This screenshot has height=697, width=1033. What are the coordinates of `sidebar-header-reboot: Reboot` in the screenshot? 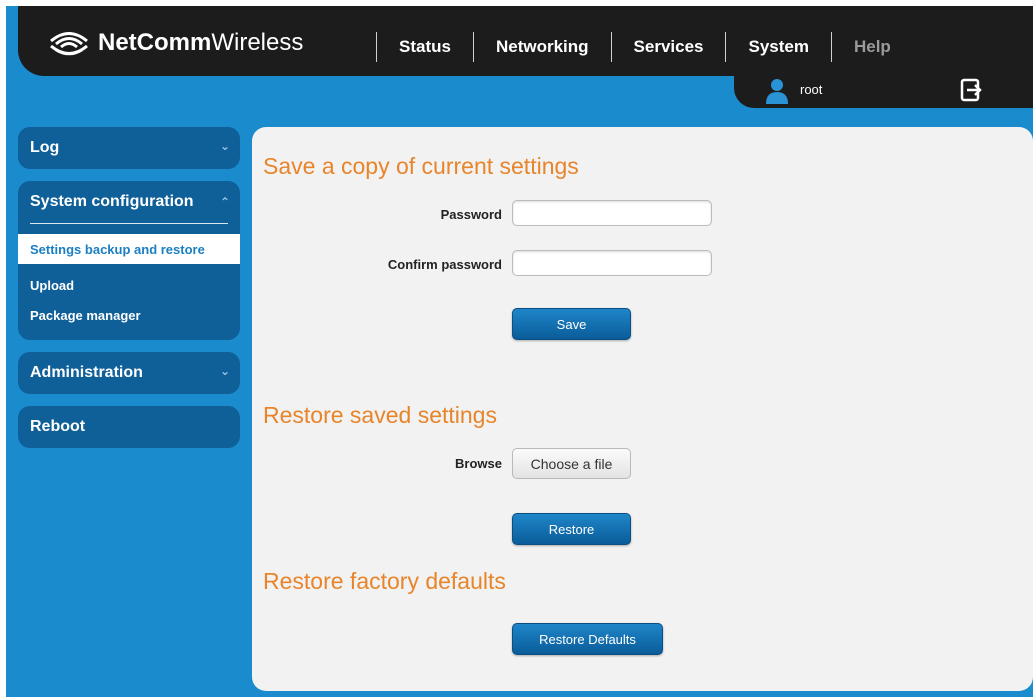 It's located at (129, 427).